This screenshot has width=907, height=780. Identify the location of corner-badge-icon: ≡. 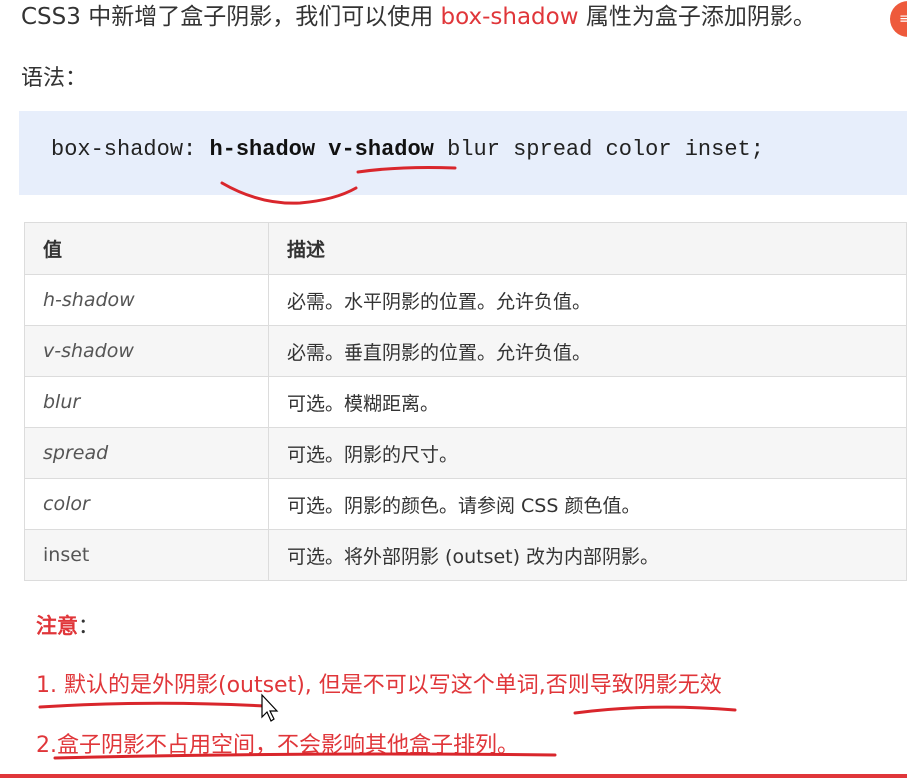
(898, 19).